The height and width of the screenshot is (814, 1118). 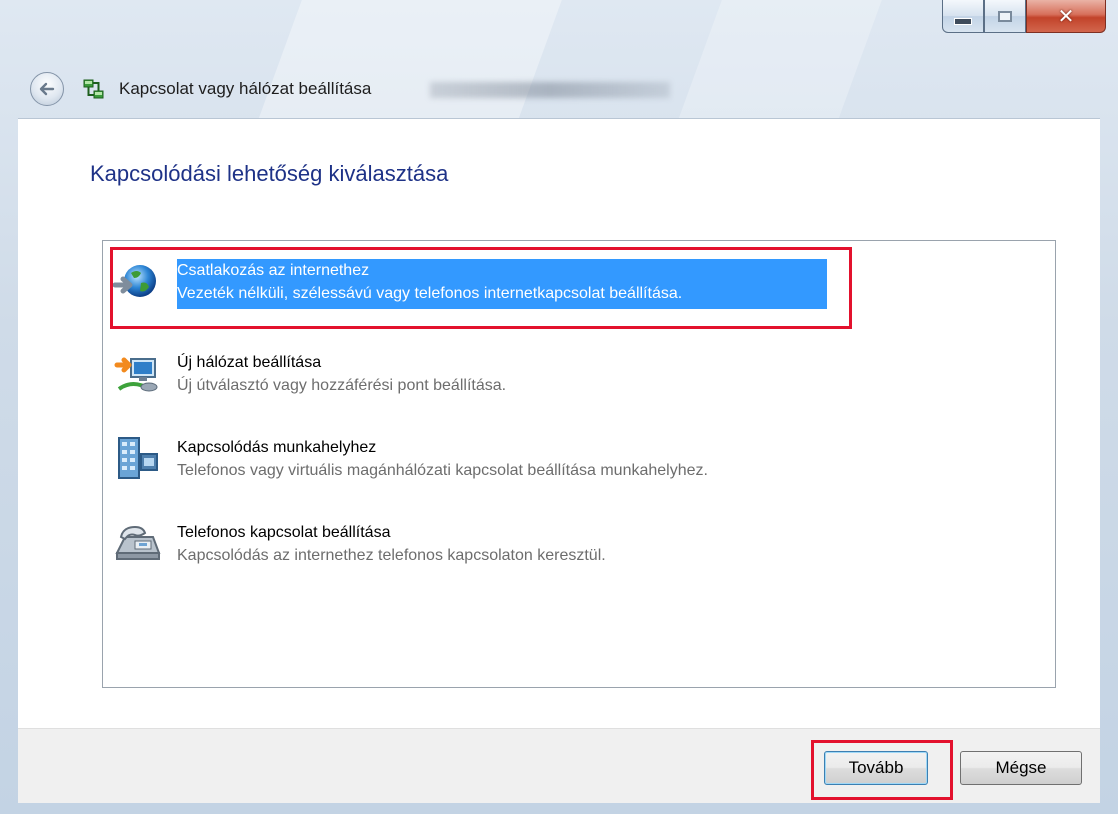 I want to click on blurred-address-text, so click(x=550, y=90).